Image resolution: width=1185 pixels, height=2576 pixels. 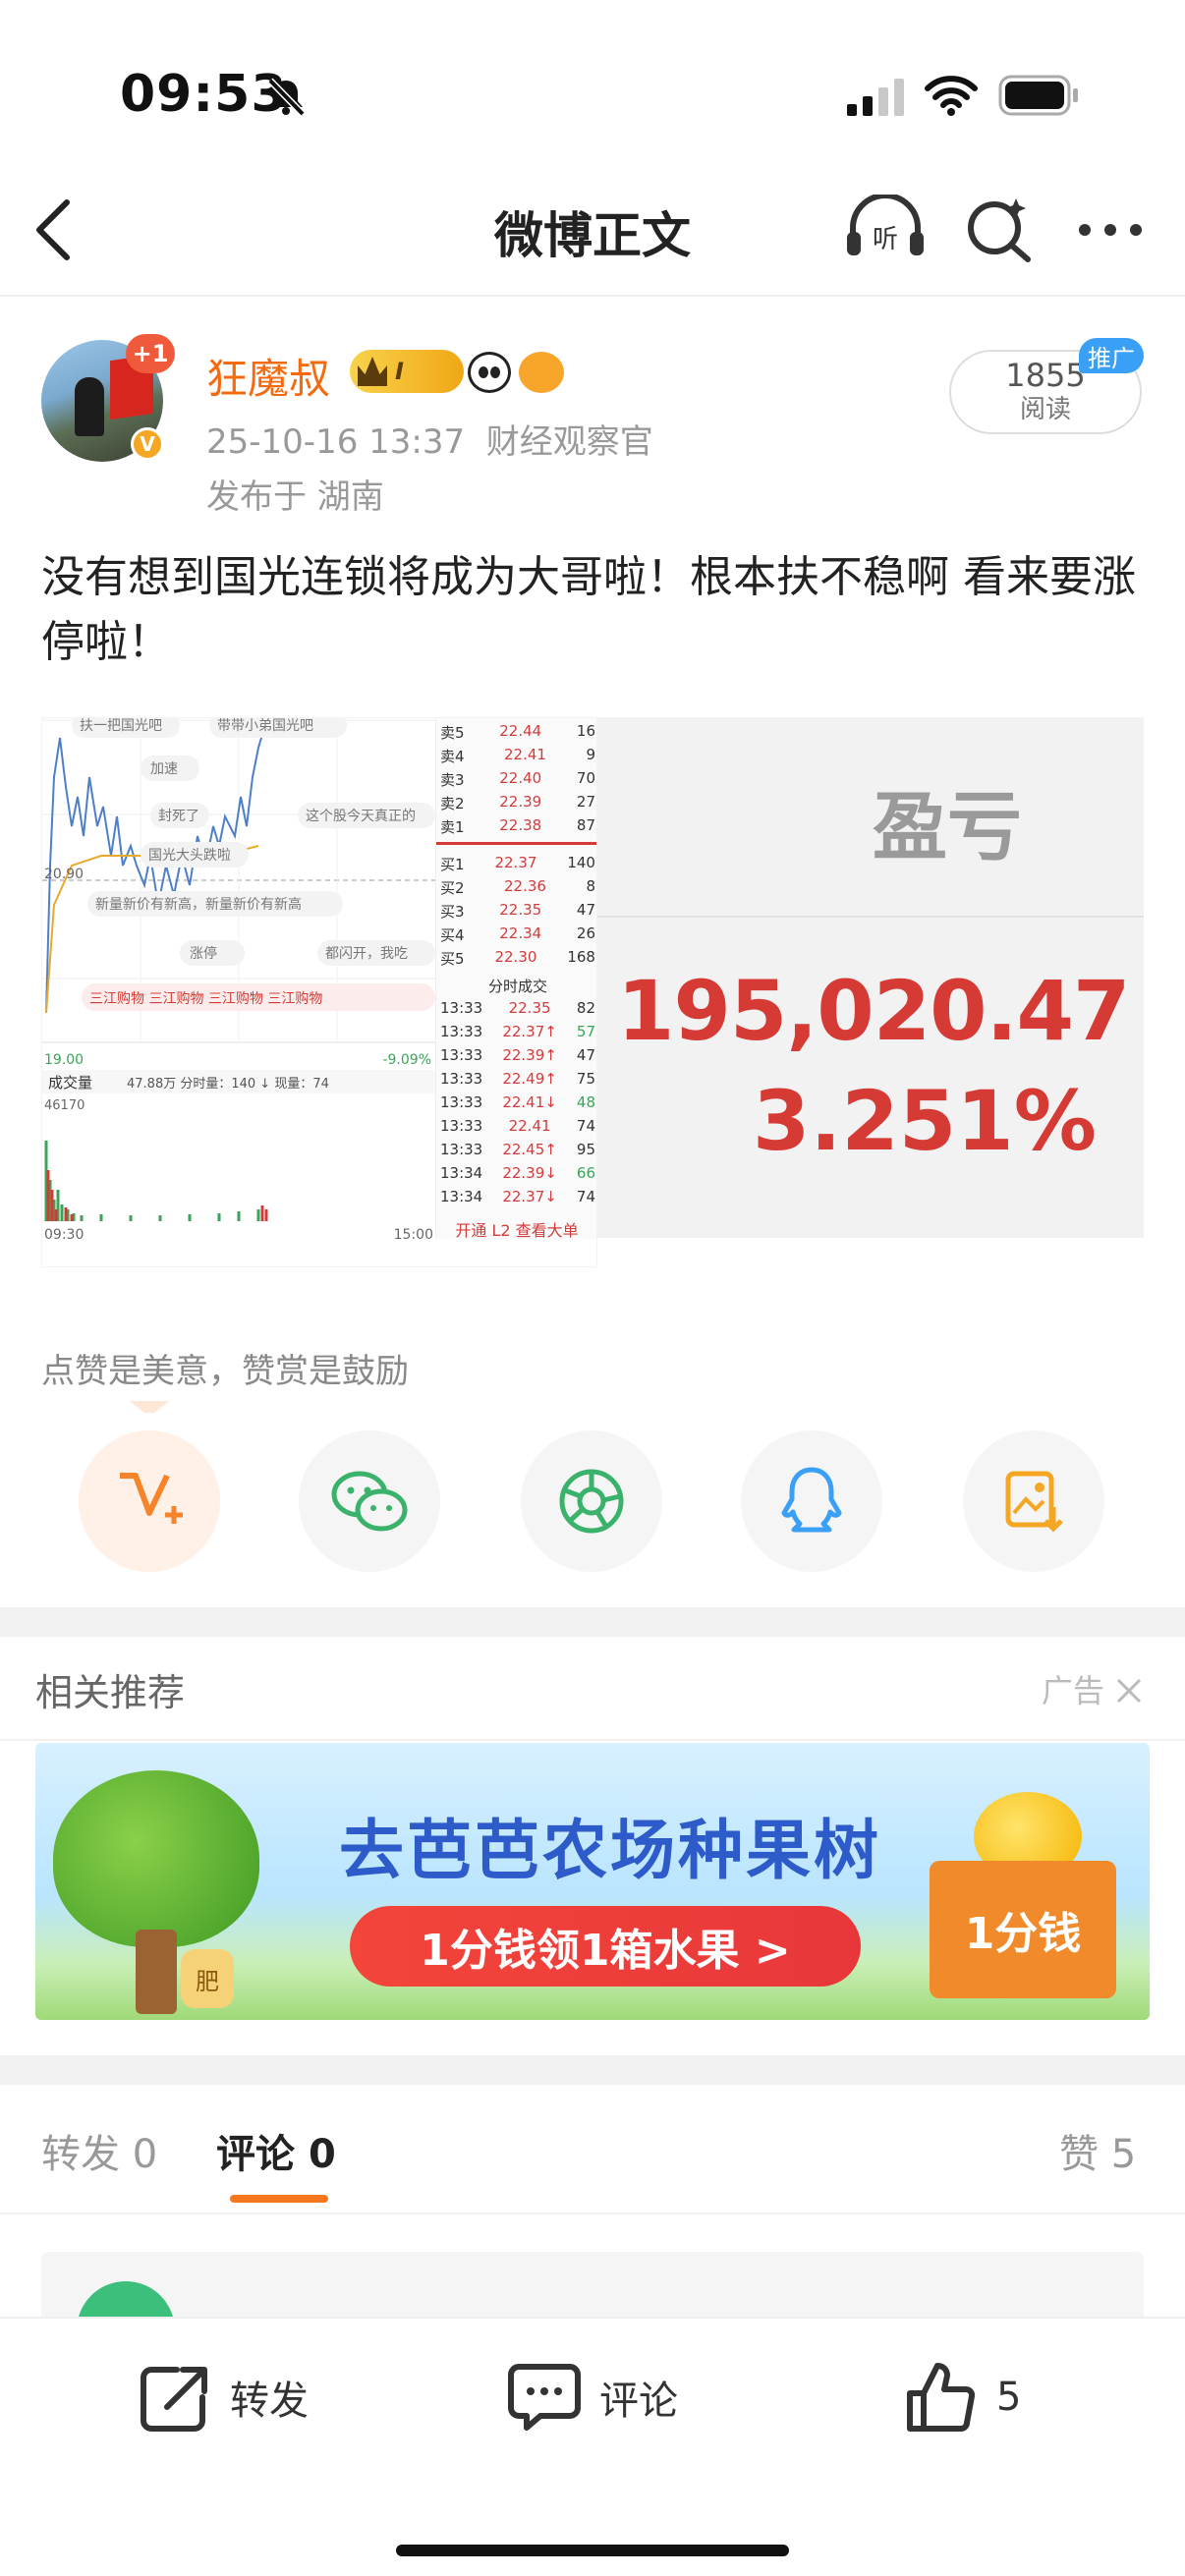 What do you see at coordinates (586, 1031) in the screenshot?
I see `book-volume: 57` at bounding box center [586, 1031].